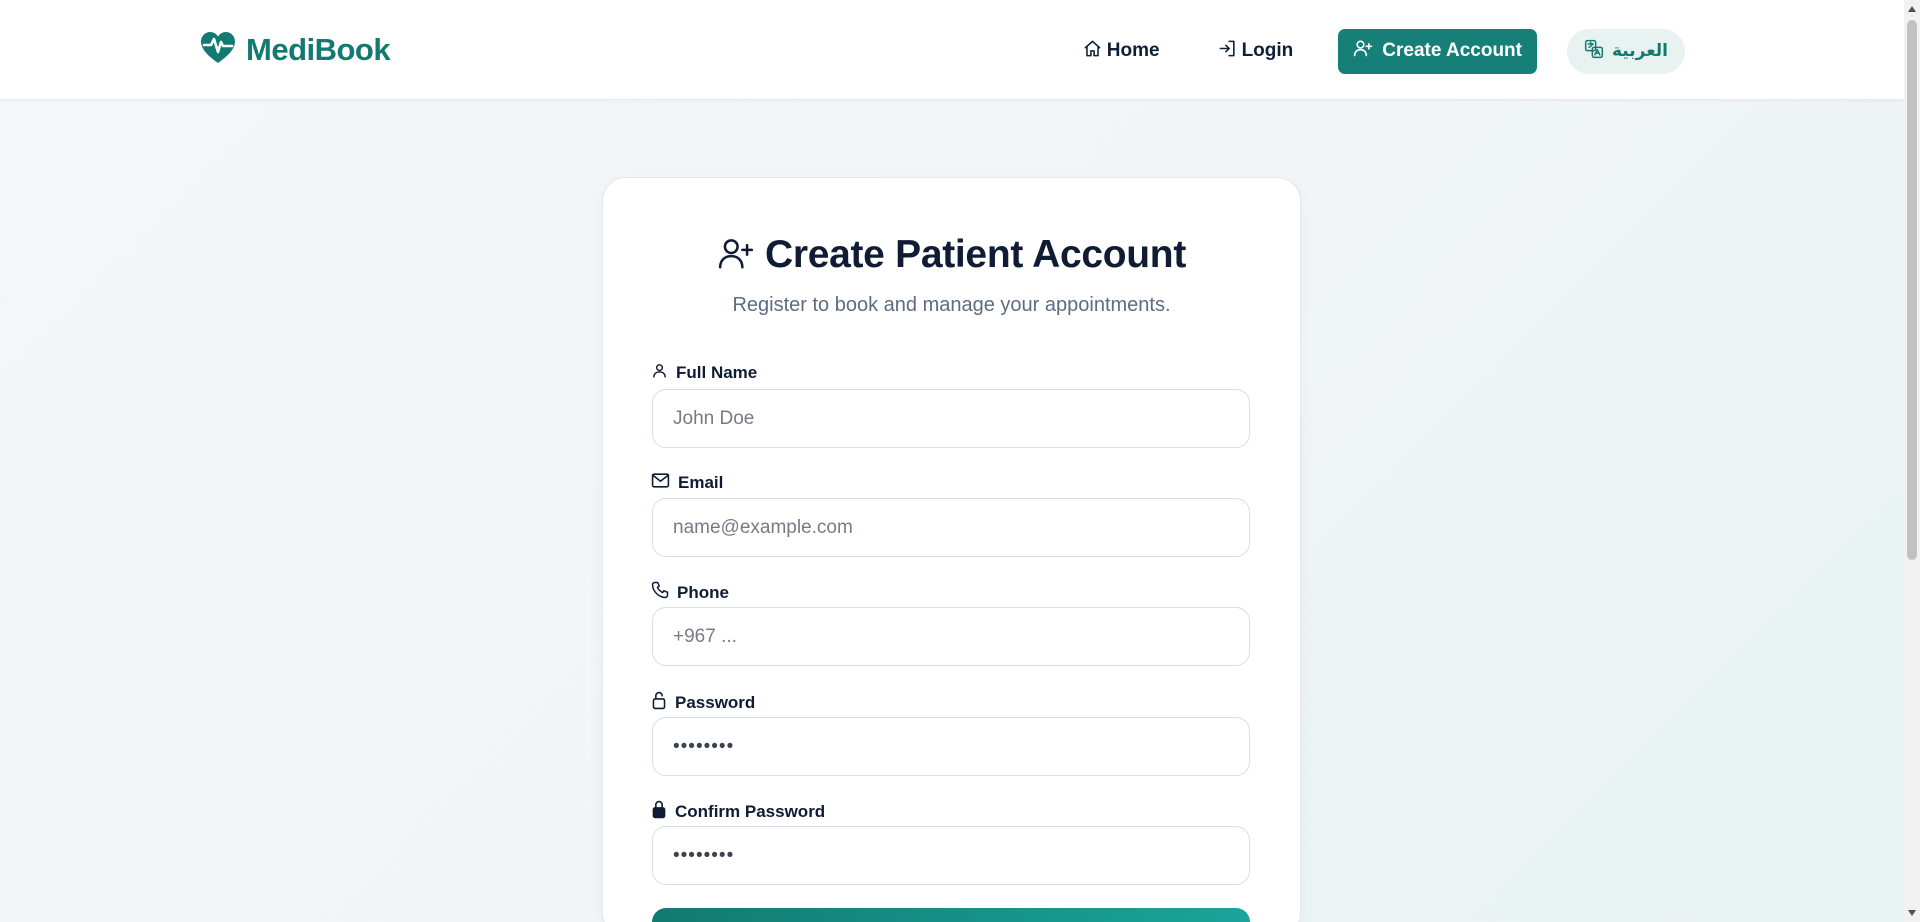  I want to click on full-name-label: Full Name, so click(704, 373).